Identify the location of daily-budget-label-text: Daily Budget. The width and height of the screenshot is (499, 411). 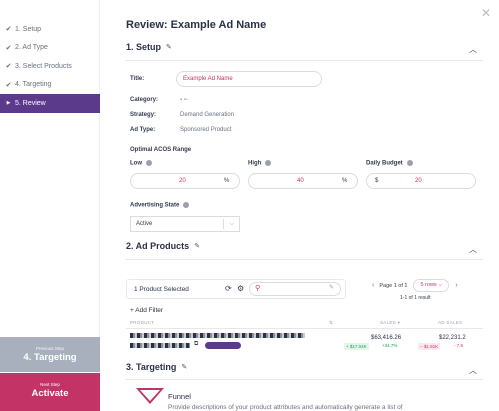
(384, 163).